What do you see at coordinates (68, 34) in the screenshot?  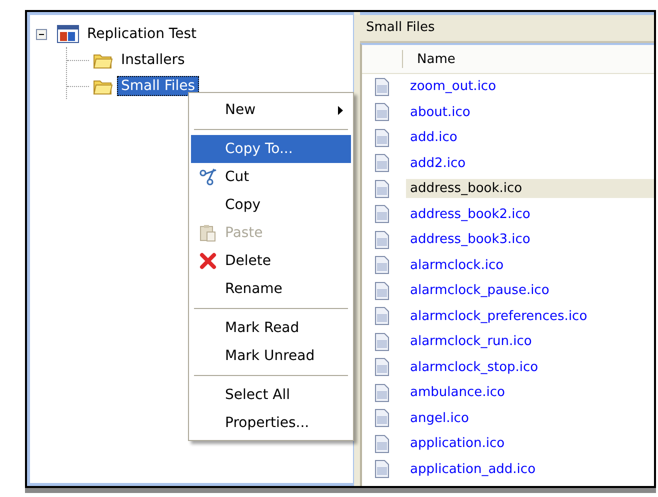 I see `replica-icon` at bounding box center [68, 34].